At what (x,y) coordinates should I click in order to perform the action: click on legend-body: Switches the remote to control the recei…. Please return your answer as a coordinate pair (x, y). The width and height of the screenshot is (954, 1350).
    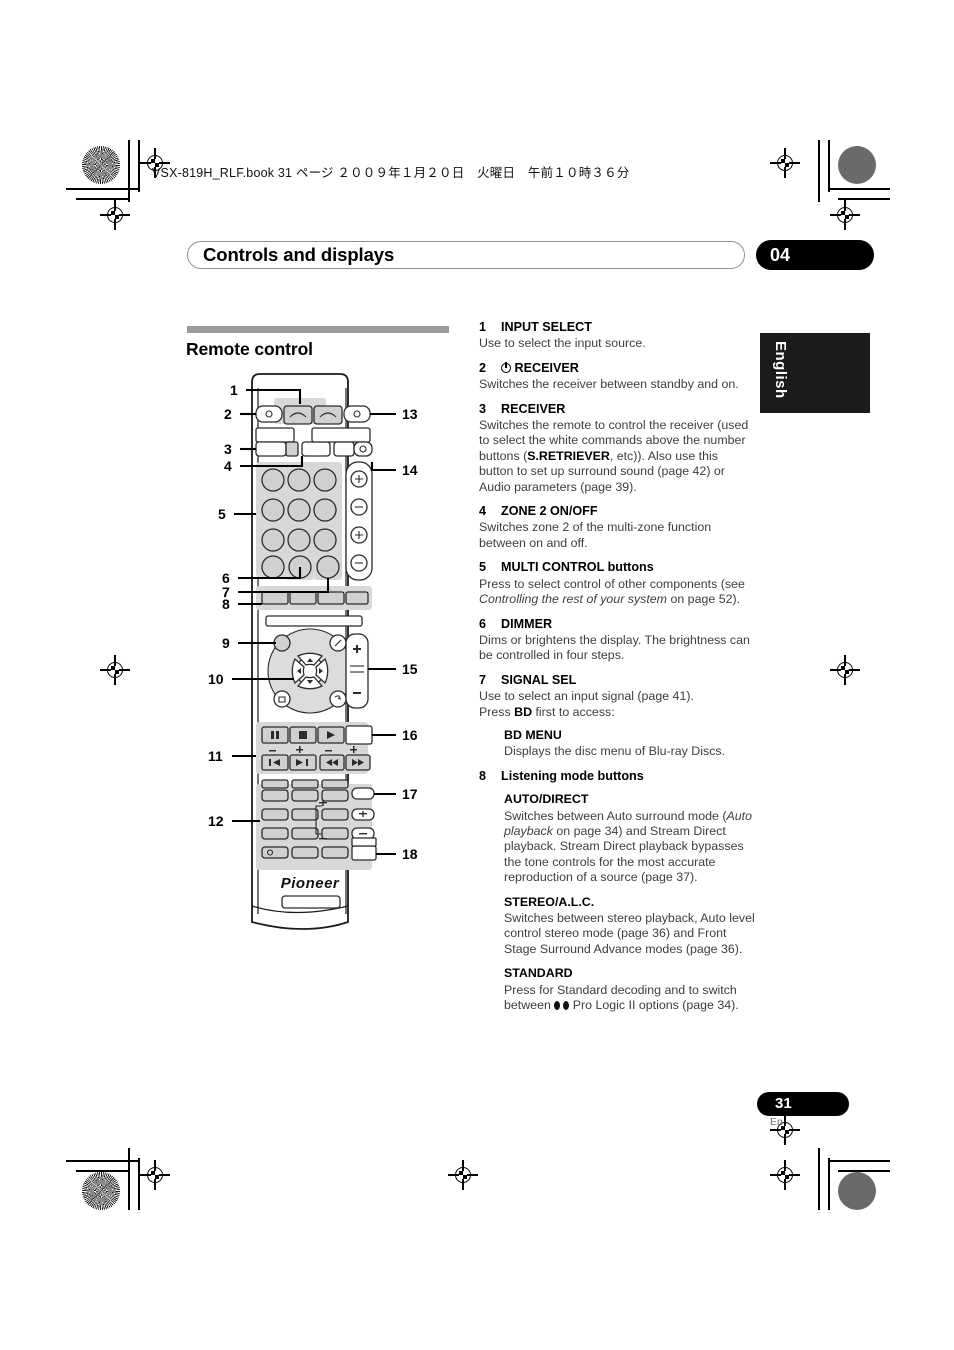
    Looking at the image, I should click on (614, 456).